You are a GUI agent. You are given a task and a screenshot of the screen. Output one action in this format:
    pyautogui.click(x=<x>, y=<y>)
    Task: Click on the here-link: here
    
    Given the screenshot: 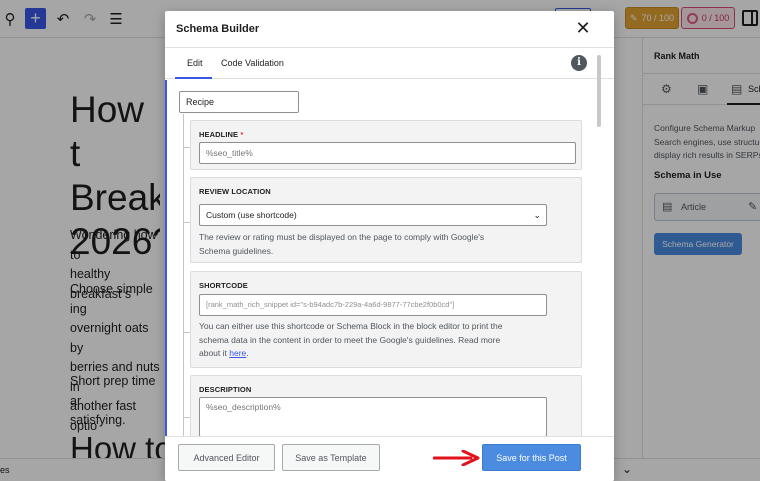 What is the action you would take?
    pyautogui.click(x=237, y=353)
    